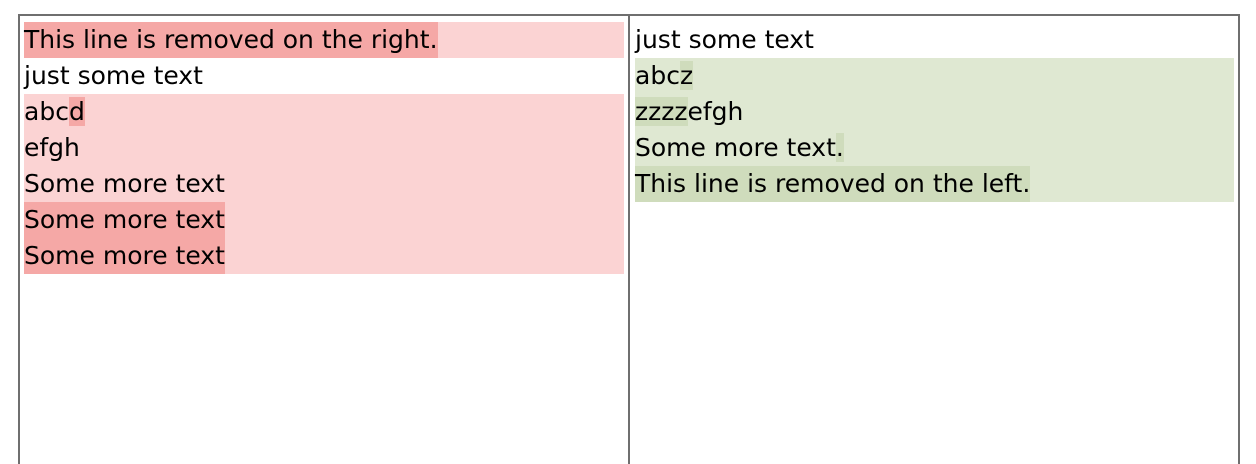 The image size is (1256, 464). I want to click on left-line-1-text: This line is removed on the right., so click(231, 40).